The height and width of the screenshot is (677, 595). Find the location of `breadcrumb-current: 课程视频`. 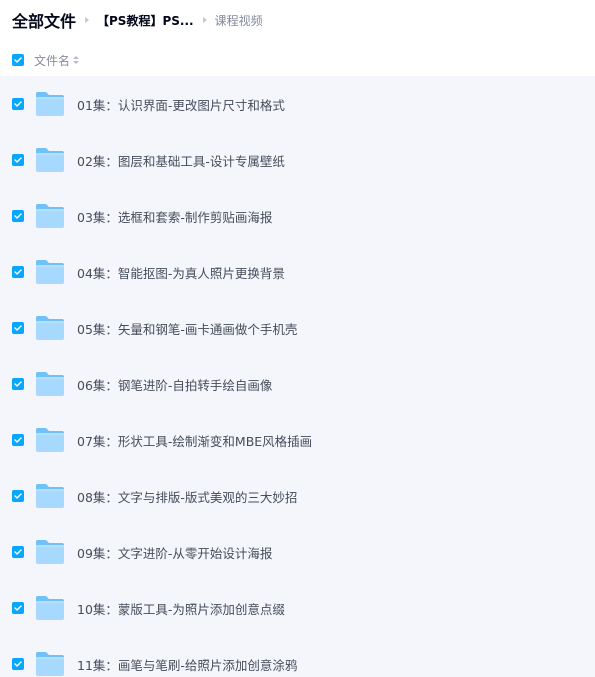

breadcrumb-current: 课程视频 is located at coordinates (238, 20).